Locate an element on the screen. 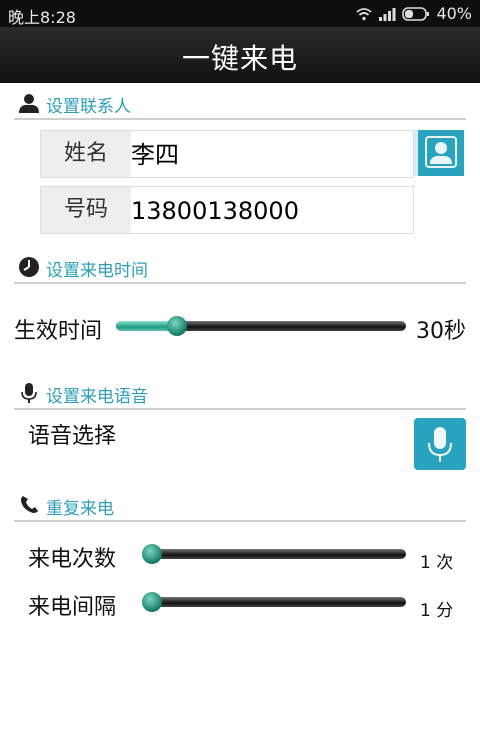  call-count-label: 来电次数 is located at coordinates (72, 559).